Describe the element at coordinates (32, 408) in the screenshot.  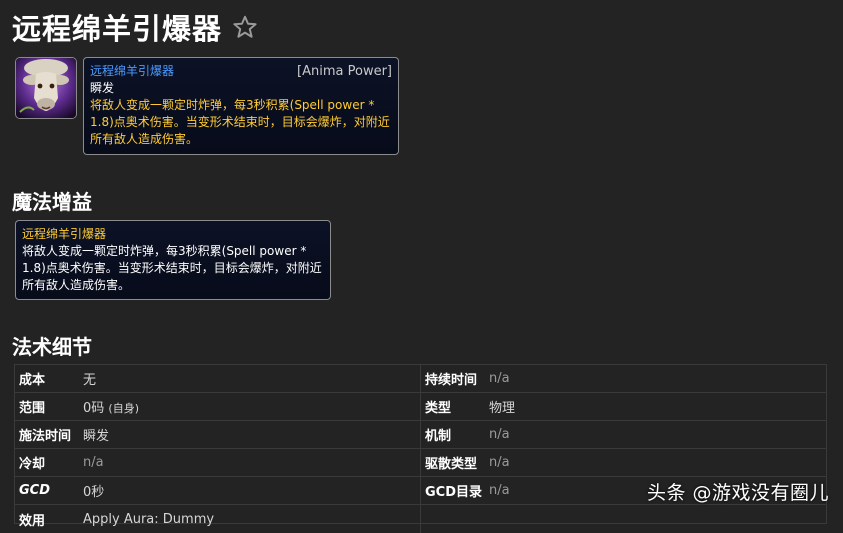
I see `detail-label: 范围` at that location.